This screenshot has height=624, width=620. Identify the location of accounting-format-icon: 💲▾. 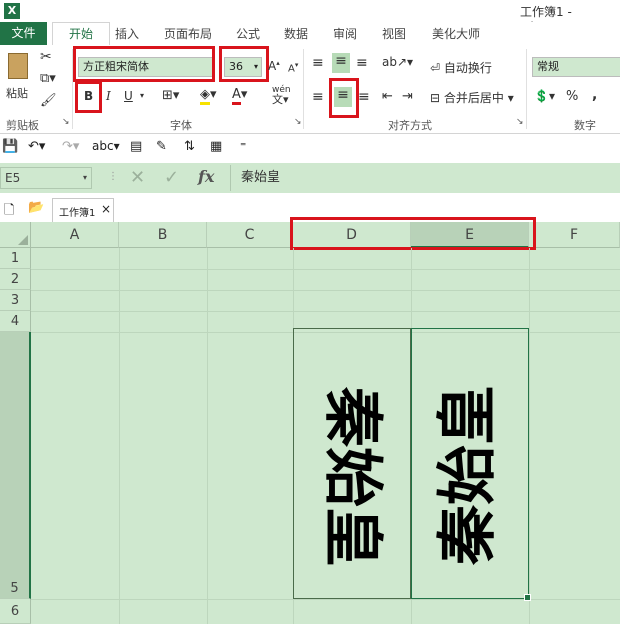
(544, 96).